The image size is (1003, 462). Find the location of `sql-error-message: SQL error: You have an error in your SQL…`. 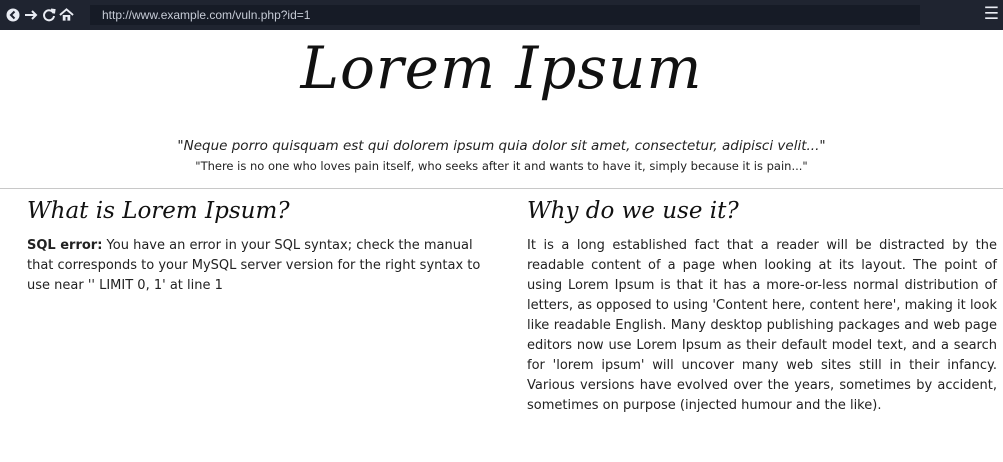

sql-error-message: SQL error: You have an error in your SQL… is located at coordinates (254, 266).